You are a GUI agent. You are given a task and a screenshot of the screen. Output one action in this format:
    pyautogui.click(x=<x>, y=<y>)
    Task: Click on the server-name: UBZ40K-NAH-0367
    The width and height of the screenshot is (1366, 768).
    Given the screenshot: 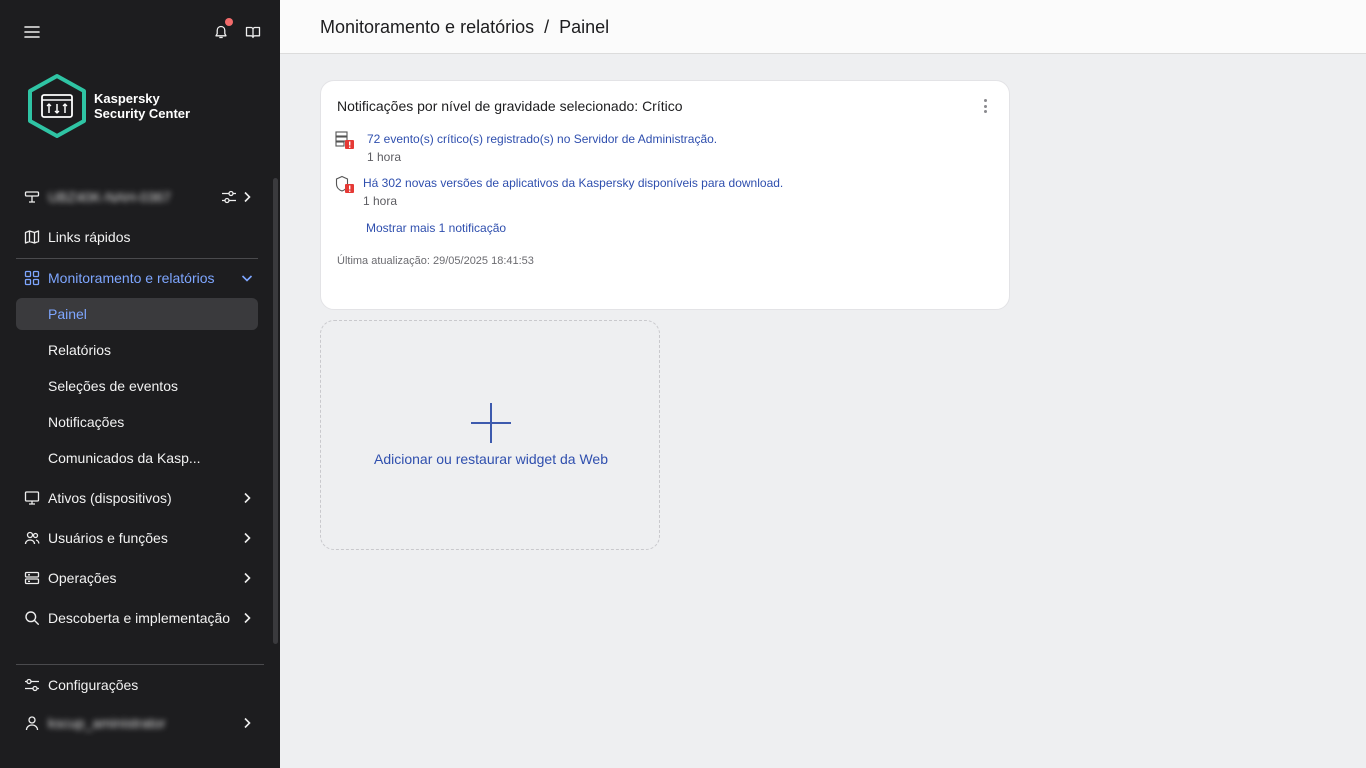 What is the action you would take?
    pyautogui.click(x=109, y=197)
    